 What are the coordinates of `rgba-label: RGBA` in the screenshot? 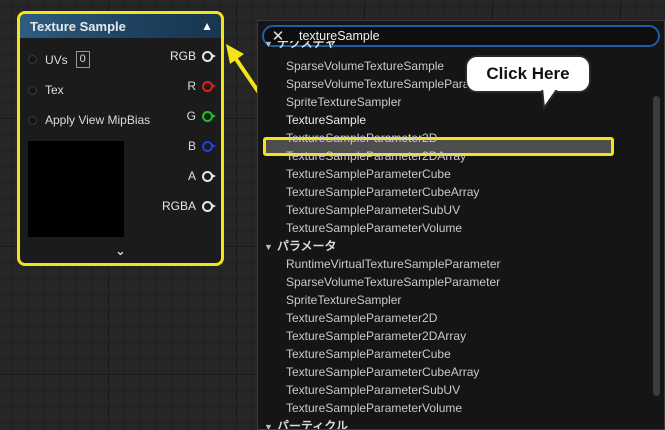 It's located at (178, 206).